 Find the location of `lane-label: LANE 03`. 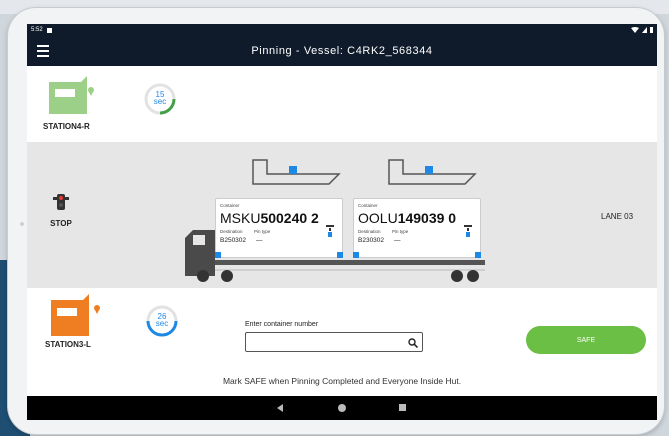

lane-label: LANE 03 is located at coordinates (617, 216).